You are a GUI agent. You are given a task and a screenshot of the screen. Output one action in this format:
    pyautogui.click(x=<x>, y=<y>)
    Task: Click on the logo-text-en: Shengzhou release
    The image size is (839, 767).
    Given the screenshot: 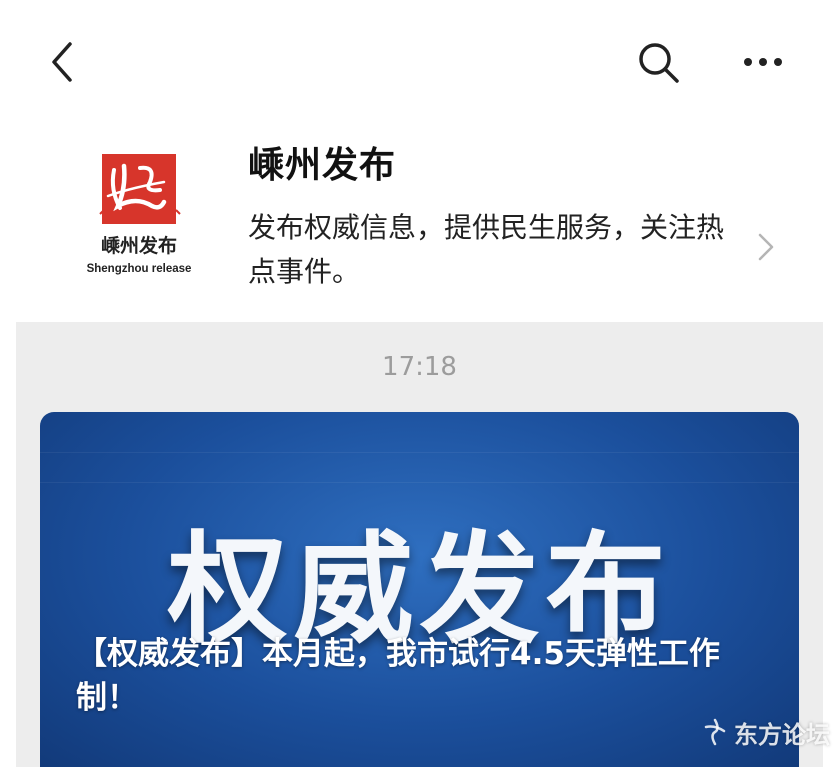 What is the action you would take?
    pyautogui.click(x=139, y=269)
    